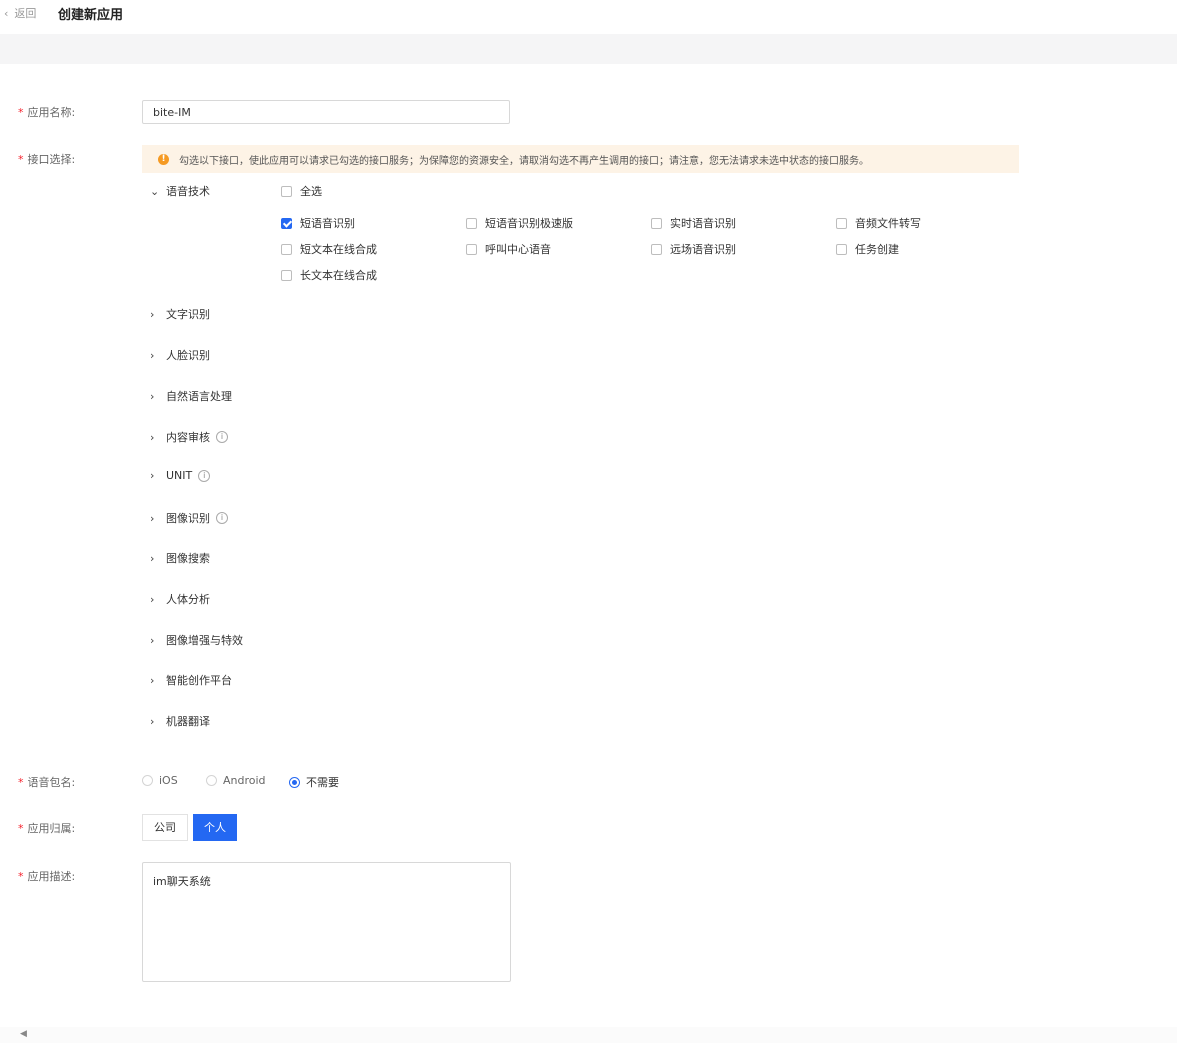 The height and width of the screenshot is (1056, 1177). Describe the element at coordinates (188, 191) in the screenshot. I see `category-label: 语音技术` at that location.